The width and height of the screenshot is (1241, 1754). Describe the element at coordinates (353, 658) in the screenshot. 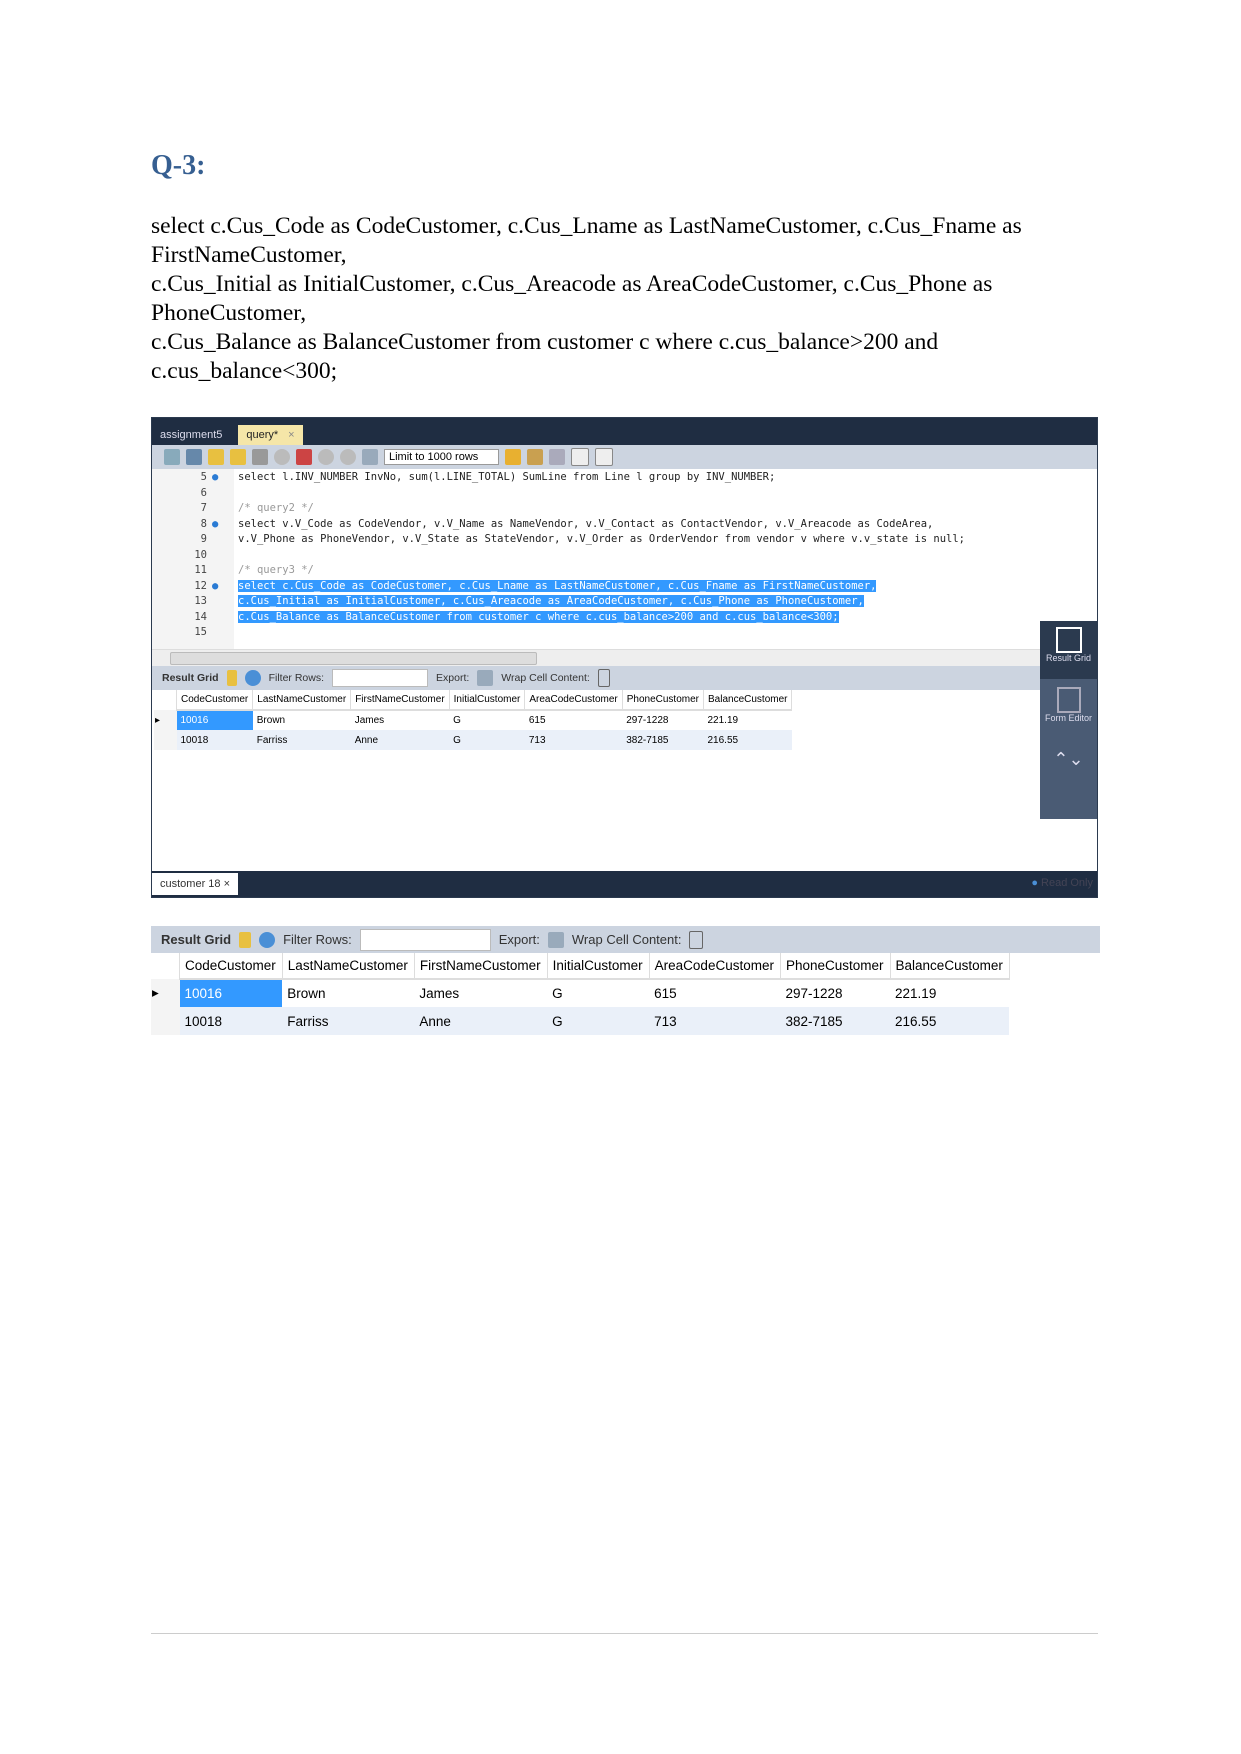

I see `scroll-thumb` at that location.